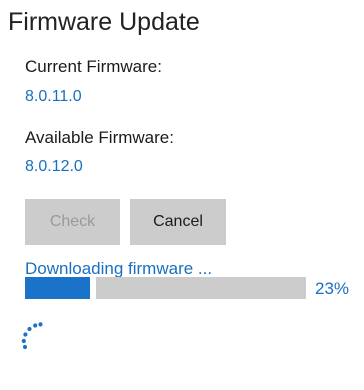 This screenshot has width=364, height=390. I want to click on cancel-button: Cancel, so click(178, 222).